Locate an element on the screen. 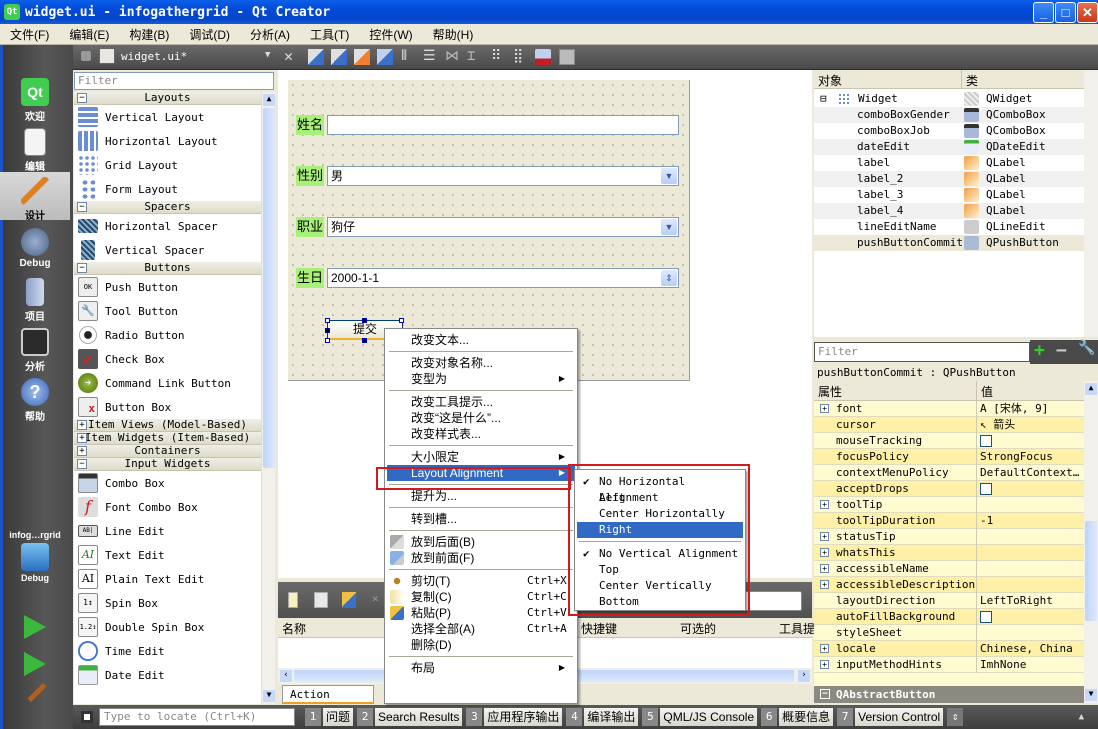  property-filter-input: Filter is located at coordinates (922, 352).